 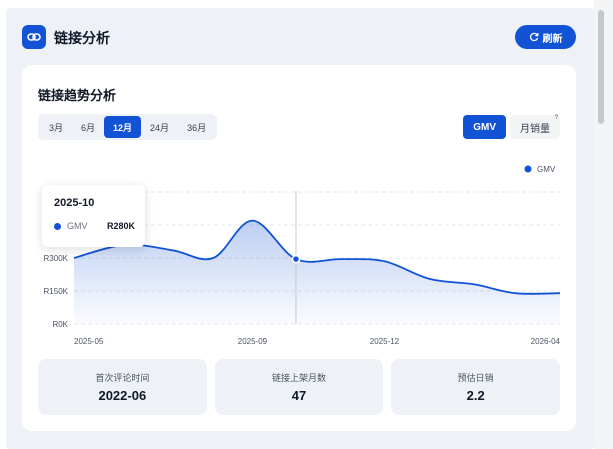 I want to click on range-3m: 3月, so click(x=56, y=127).